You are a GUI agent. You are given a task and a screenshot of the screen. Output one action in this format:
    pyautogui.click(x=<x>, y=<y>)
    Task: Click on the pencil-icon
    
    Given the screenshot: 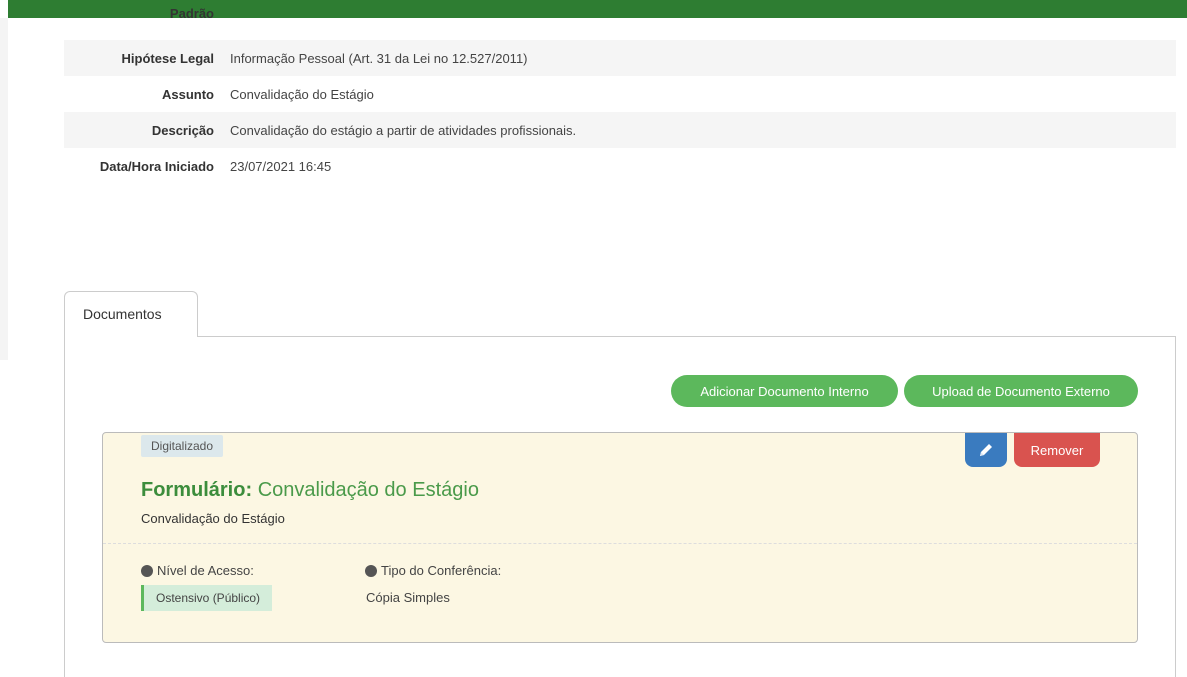 What is the action you would take?
    pyautogui.click(x=986, y=450)
    